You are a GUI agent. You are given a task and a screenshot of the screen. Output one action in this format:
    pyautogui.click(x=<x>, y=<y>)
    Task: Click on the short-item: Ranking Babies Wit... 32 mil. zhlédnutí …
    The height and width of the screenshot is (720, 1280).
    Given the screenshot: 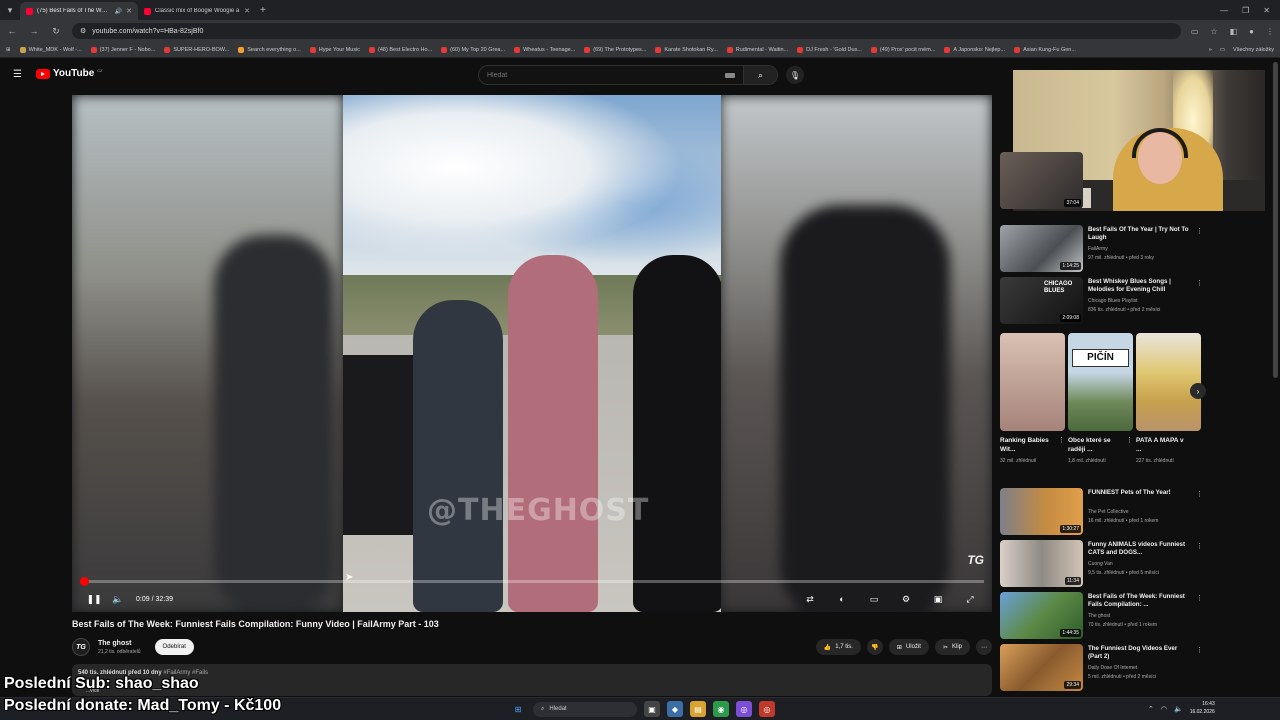 What is the action you would take?
    pyautogui.click(x=1032, y=399)
    